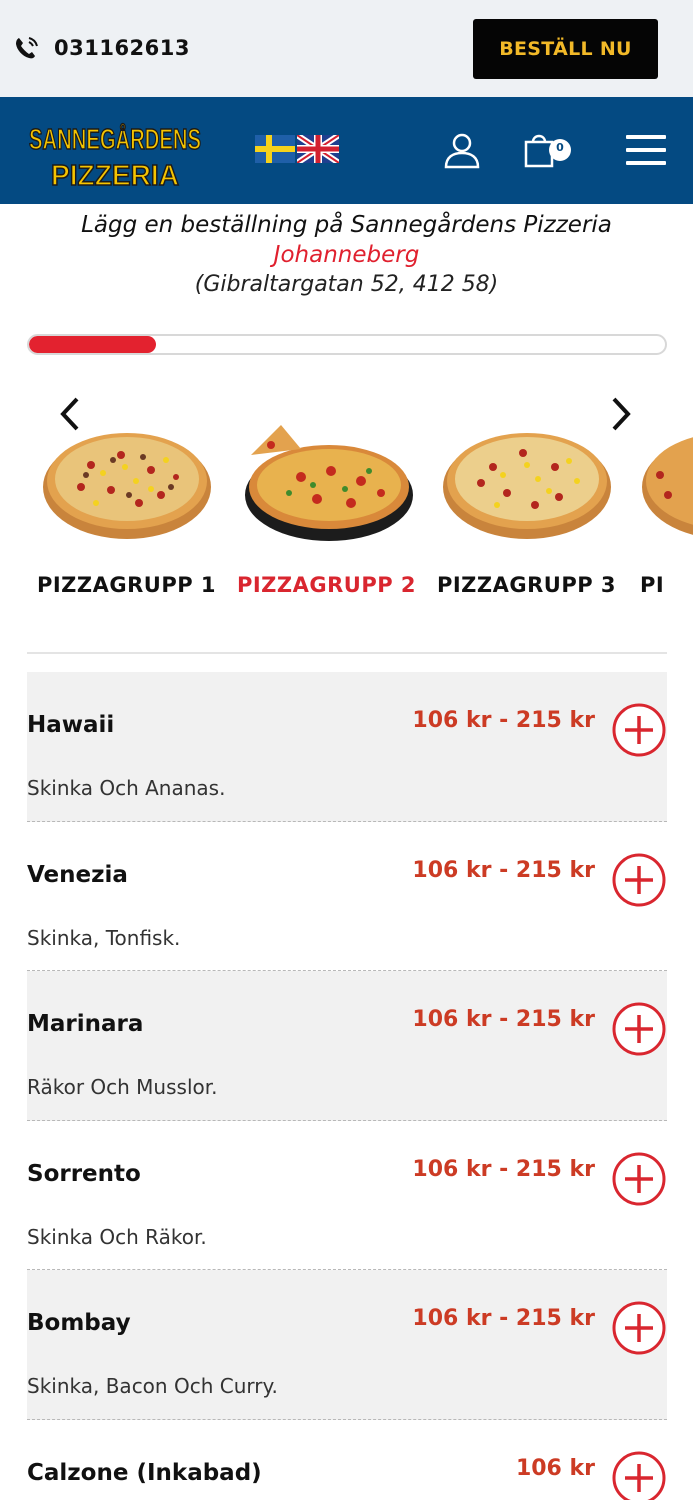 The image size is (693, 1500). I want to click on menu-item: Calzone (Inkabad) 106 kr, so click(347, 1460).